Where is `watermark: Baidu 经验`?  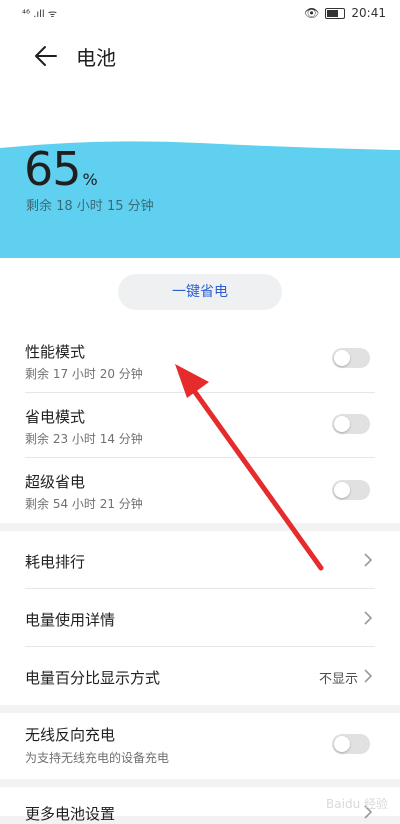
watermark: Baidu 经验 is located at coordinates (357, 804).